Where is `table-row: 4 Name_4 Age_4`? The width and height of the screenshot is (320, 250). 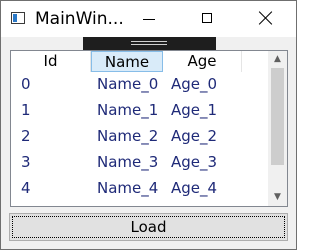
table-row: 4 Name_4 Age_4 is located at coordinates (140, 189).